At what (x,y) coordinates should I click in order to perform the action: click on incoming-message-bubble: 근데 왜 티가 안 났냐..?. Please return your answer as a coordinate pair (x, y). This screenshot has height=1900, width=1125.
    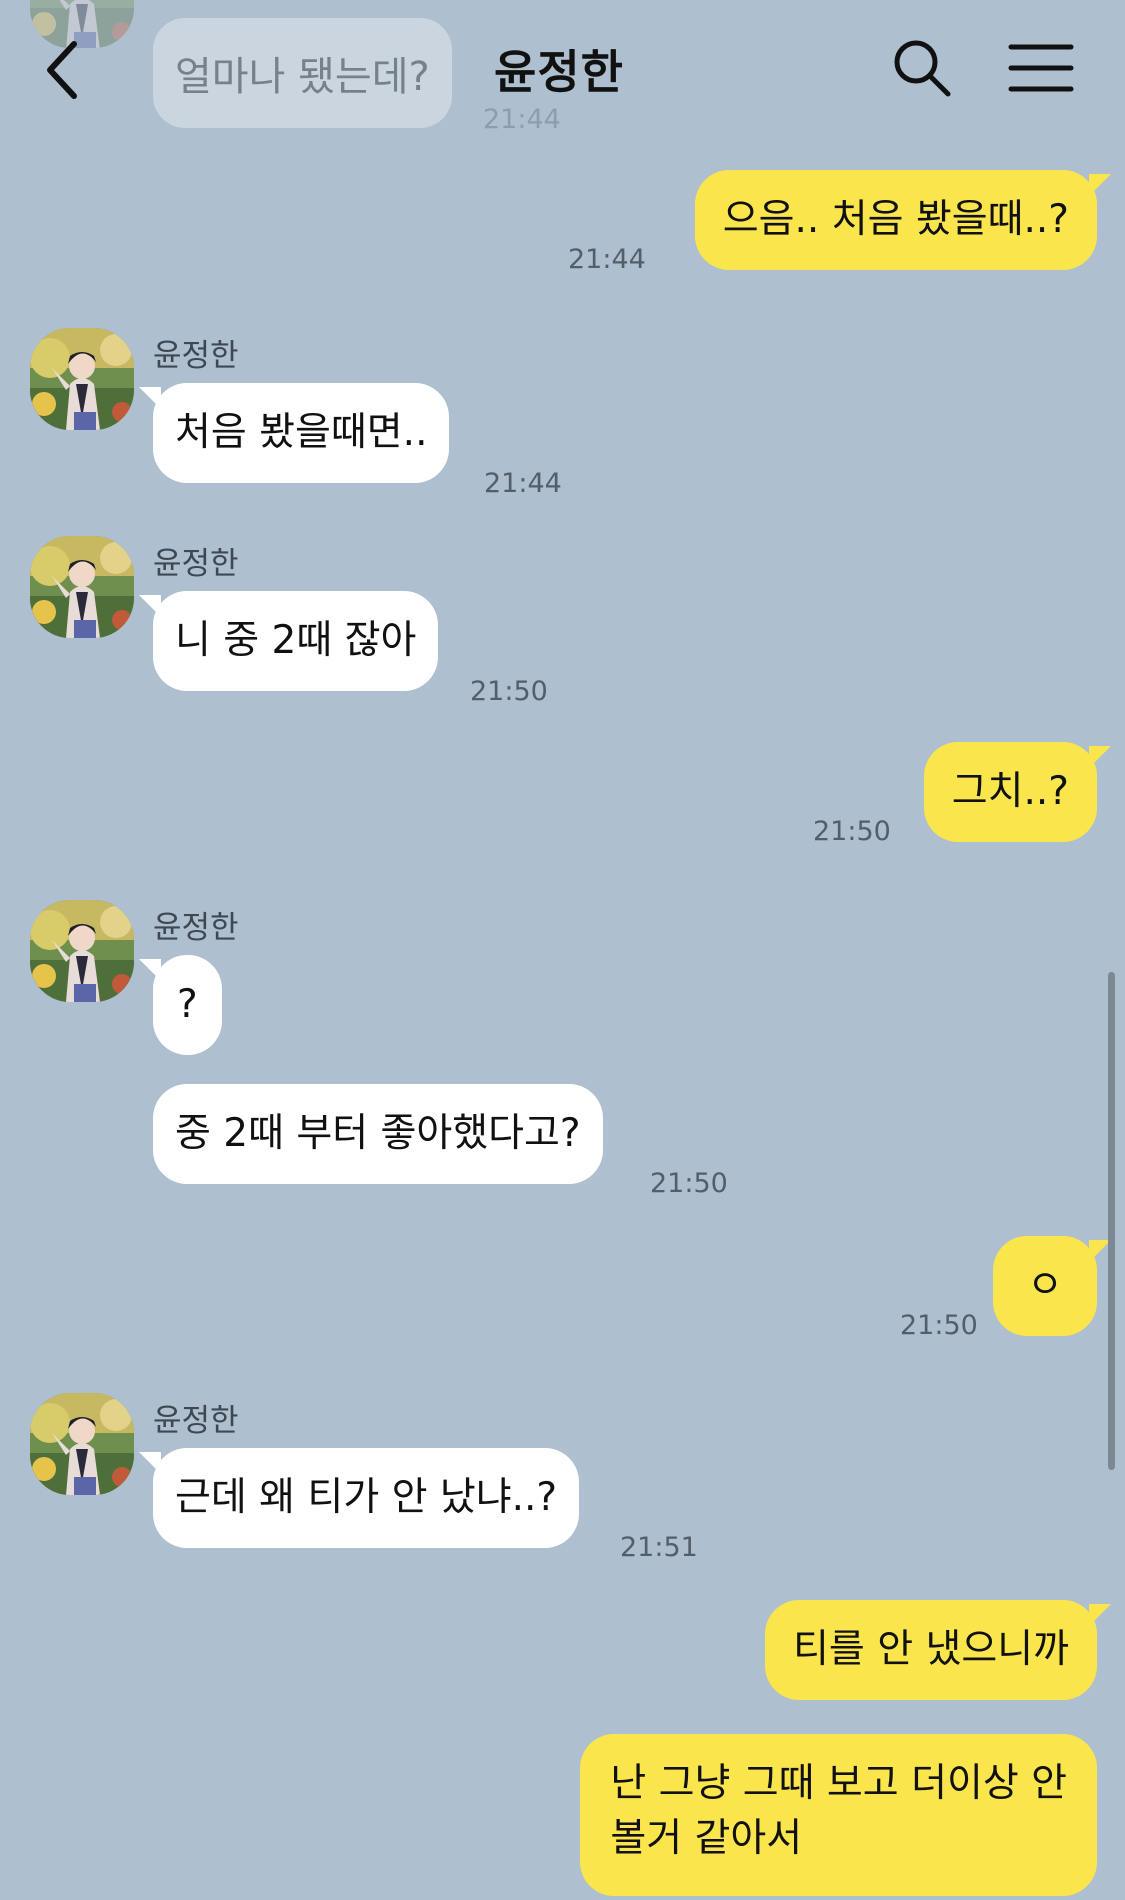
    Looking at the image, I should click on (359, 1498).